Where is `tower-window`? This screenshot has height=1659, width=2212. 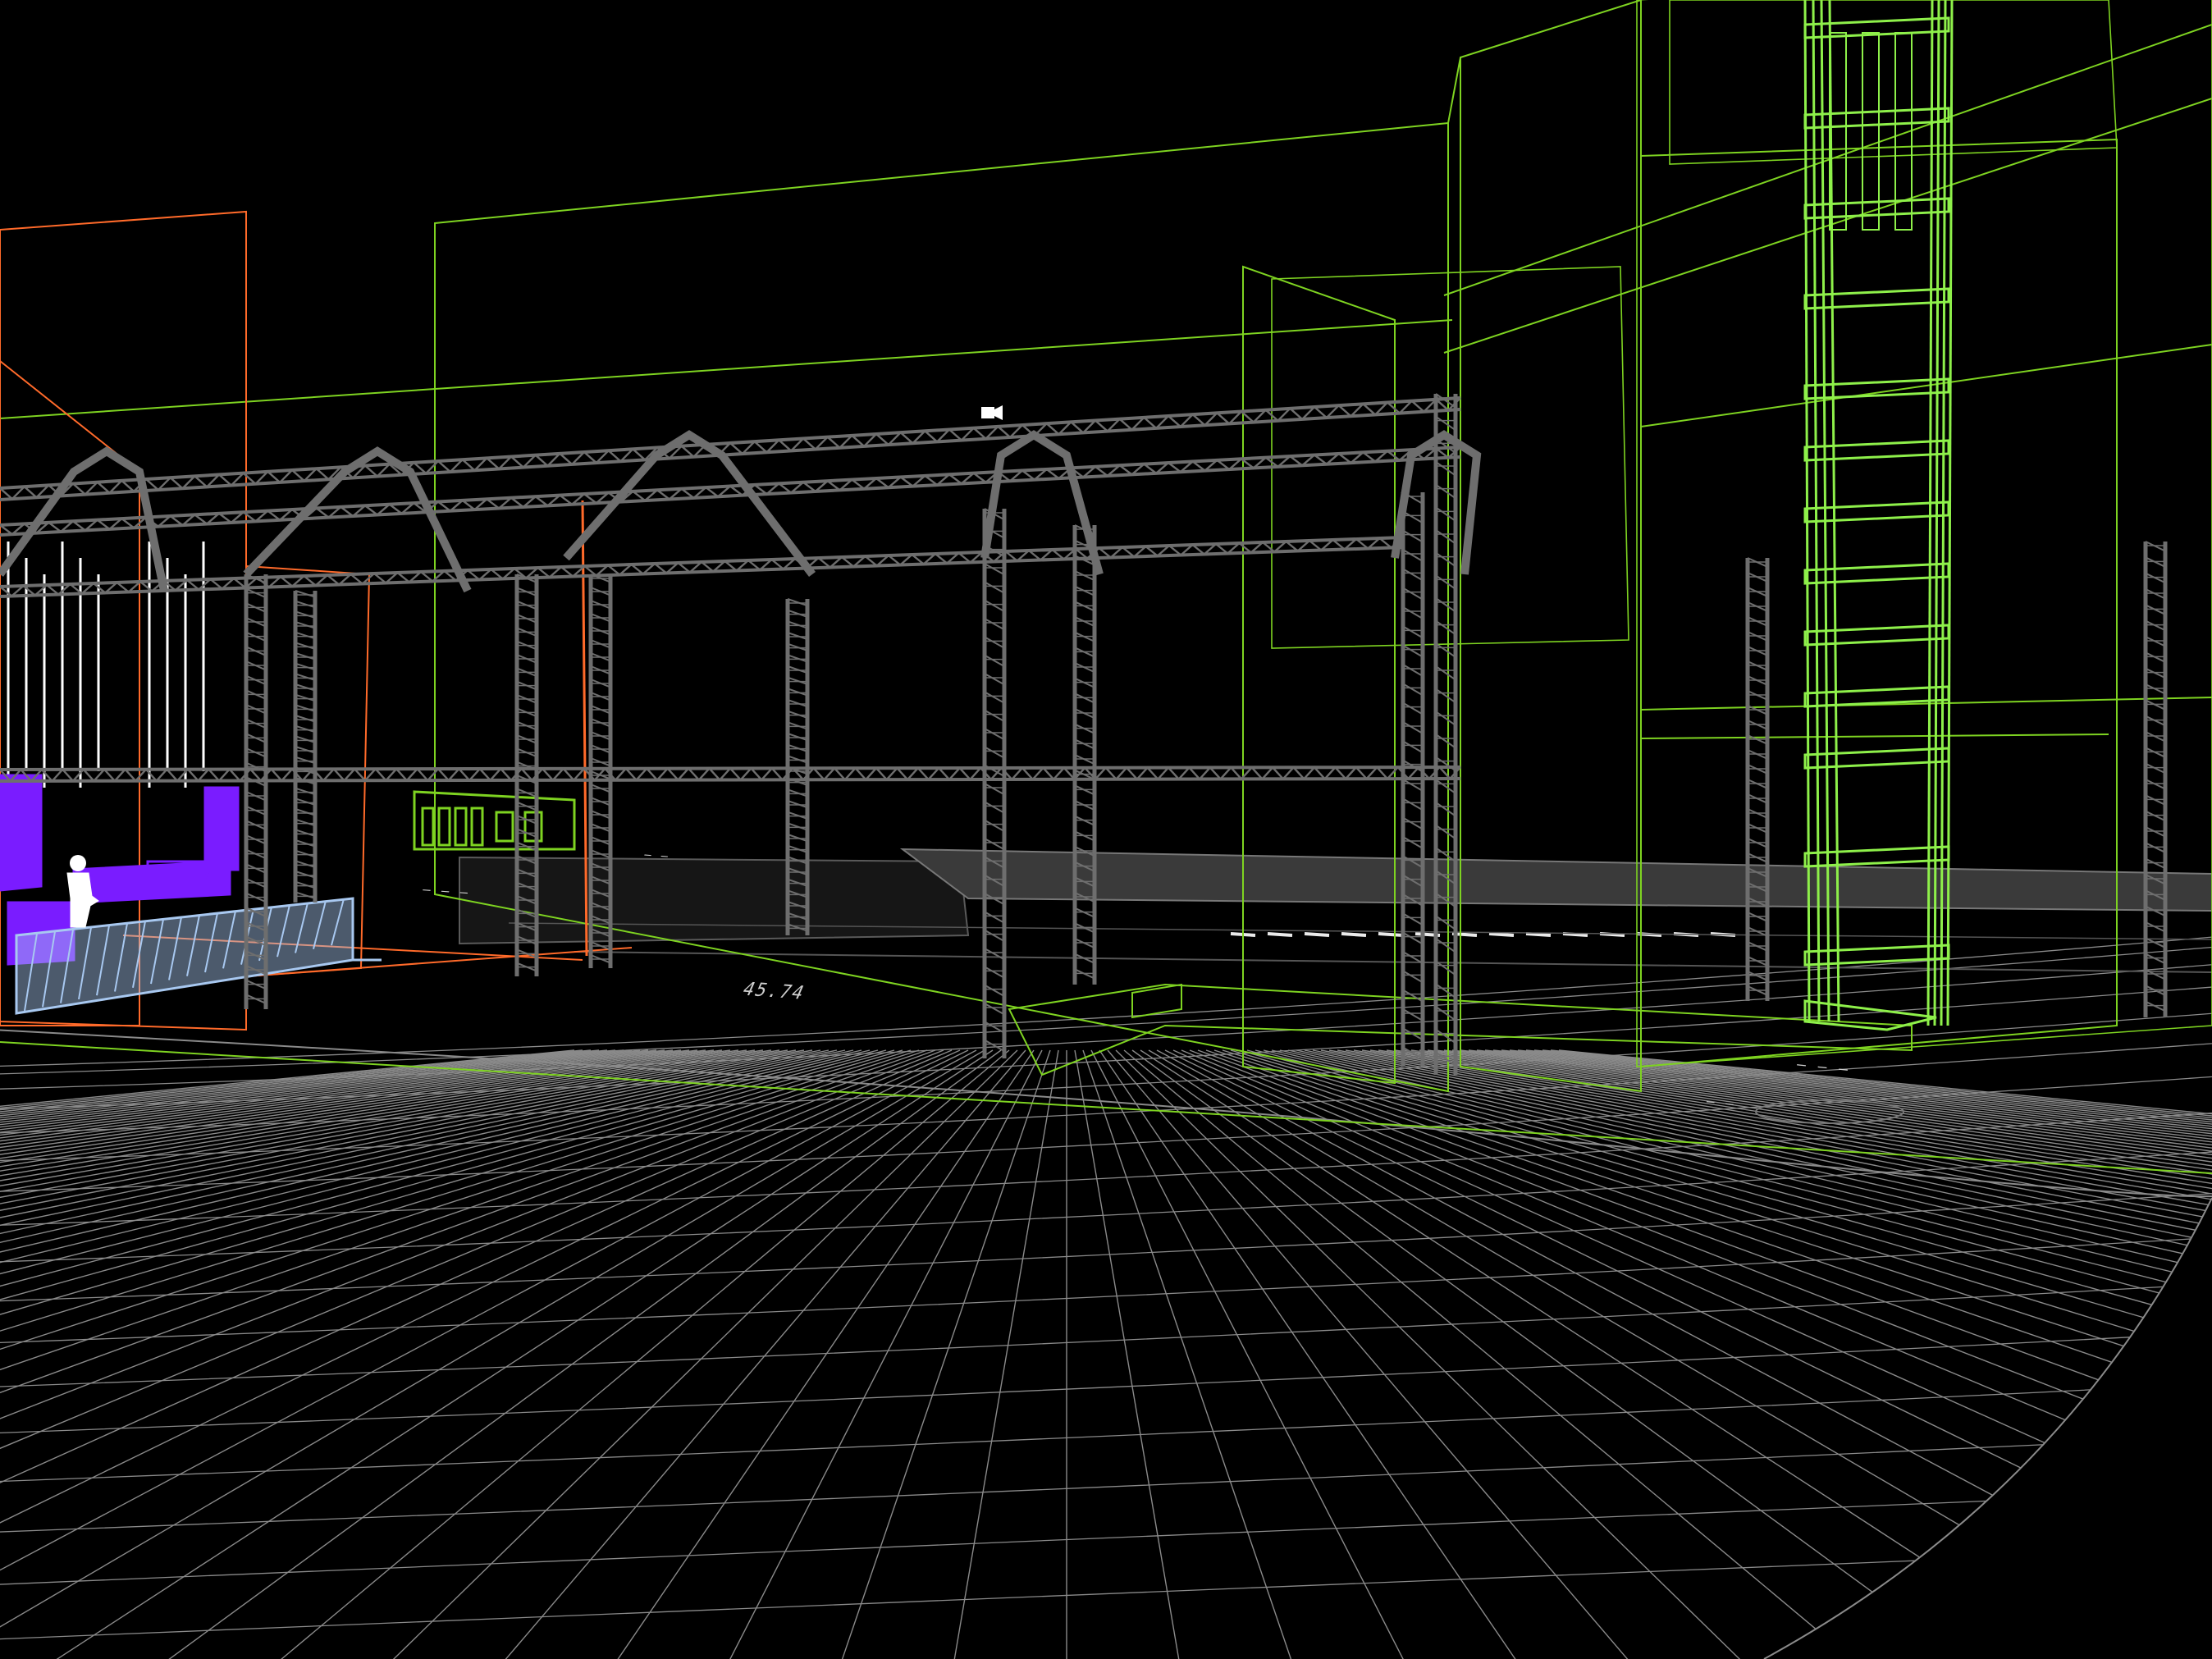 tower-window is located at coordinates (1871, 131).